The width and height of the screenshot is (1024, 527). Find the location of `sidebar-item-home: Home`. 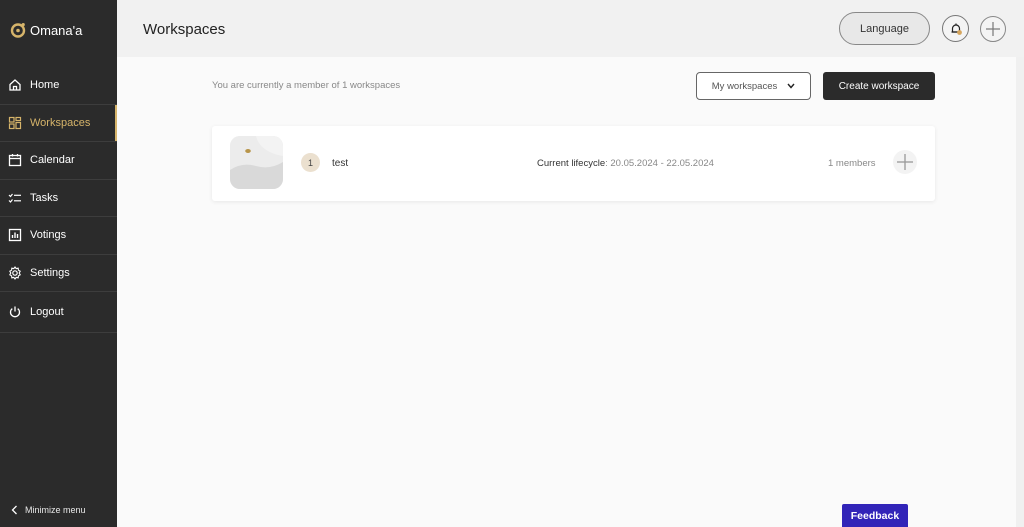

sidebar-item-home: Home is located at coordinates (58, 86).